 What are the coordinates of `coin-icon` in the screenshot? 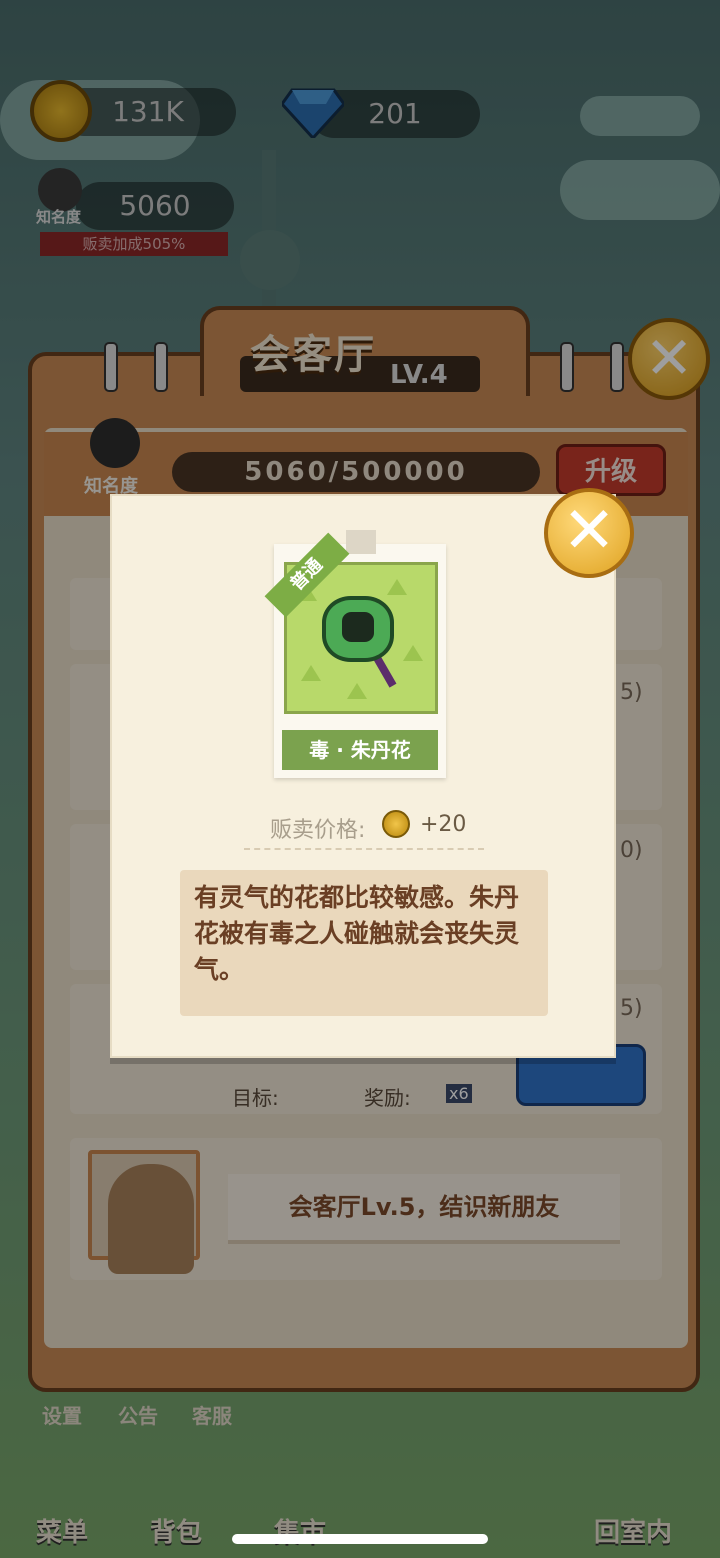 It's located at (396, 824).